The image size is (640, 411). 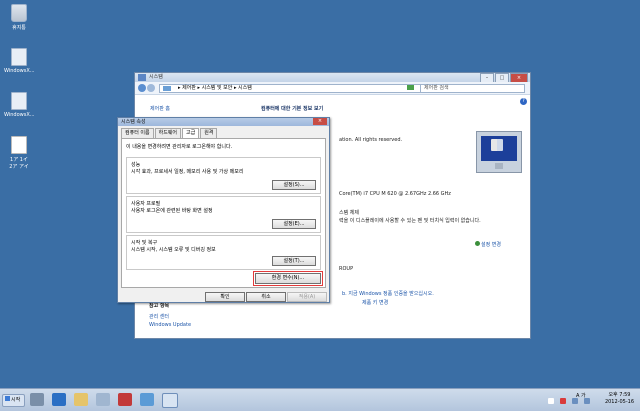 I want to click on group-title: 성능, so click(x=136, y=165).